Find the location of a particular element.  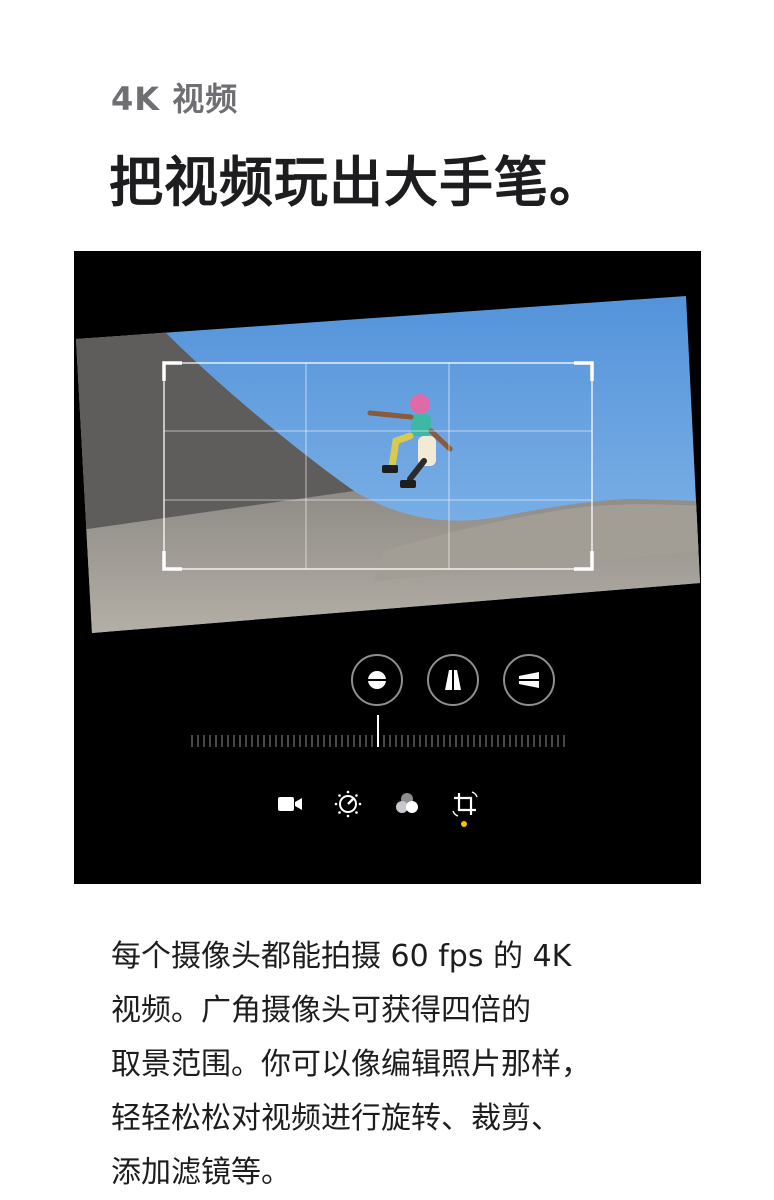

description-line: 取景范围。你可以像编辑照片那样， is located at coordinates (351, 1064).